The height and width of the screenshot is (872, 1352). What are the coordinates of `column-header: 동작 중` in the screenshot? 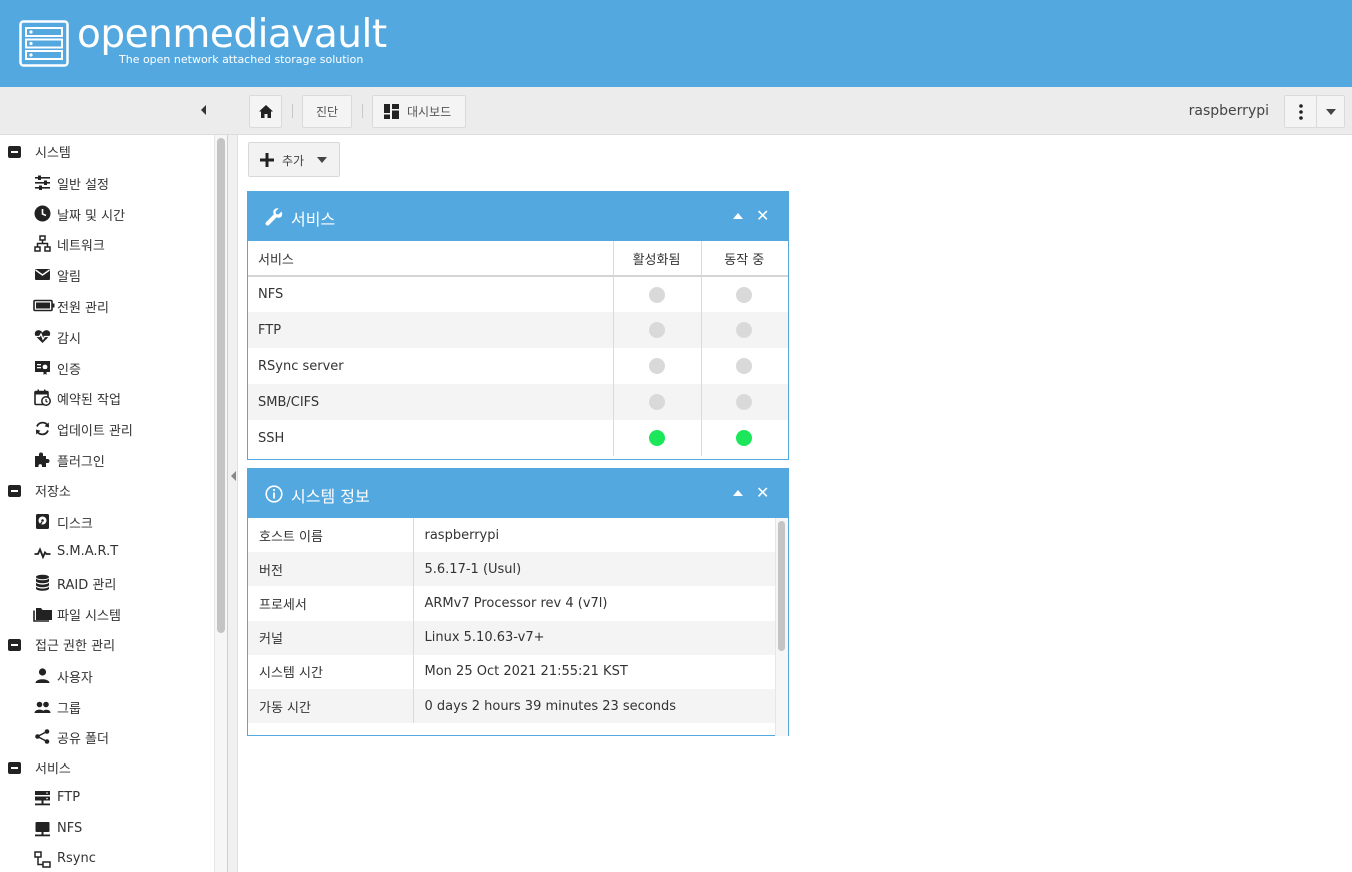 It's located at (744, 259).